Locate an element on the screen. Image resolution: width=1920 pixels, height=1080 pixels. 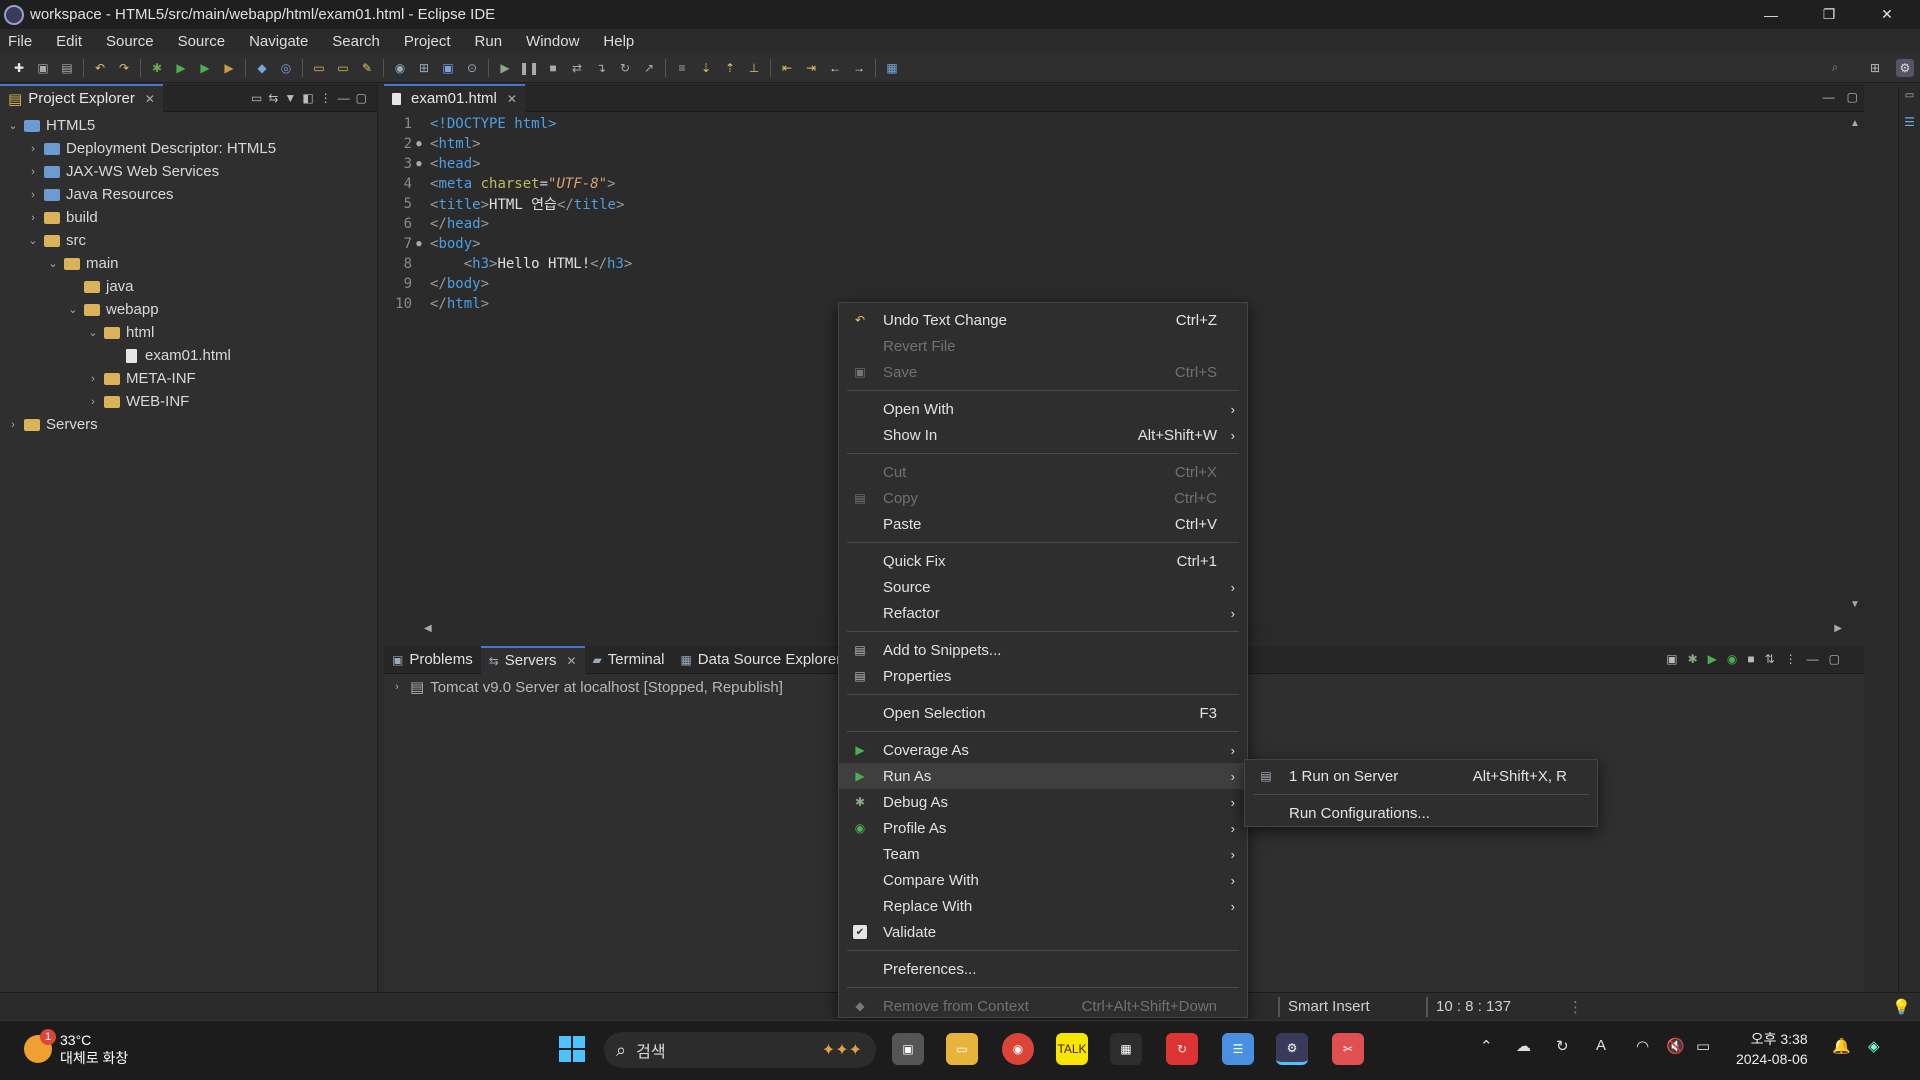
start-server-icon: ▶ is located at coordinates (1712, 659).